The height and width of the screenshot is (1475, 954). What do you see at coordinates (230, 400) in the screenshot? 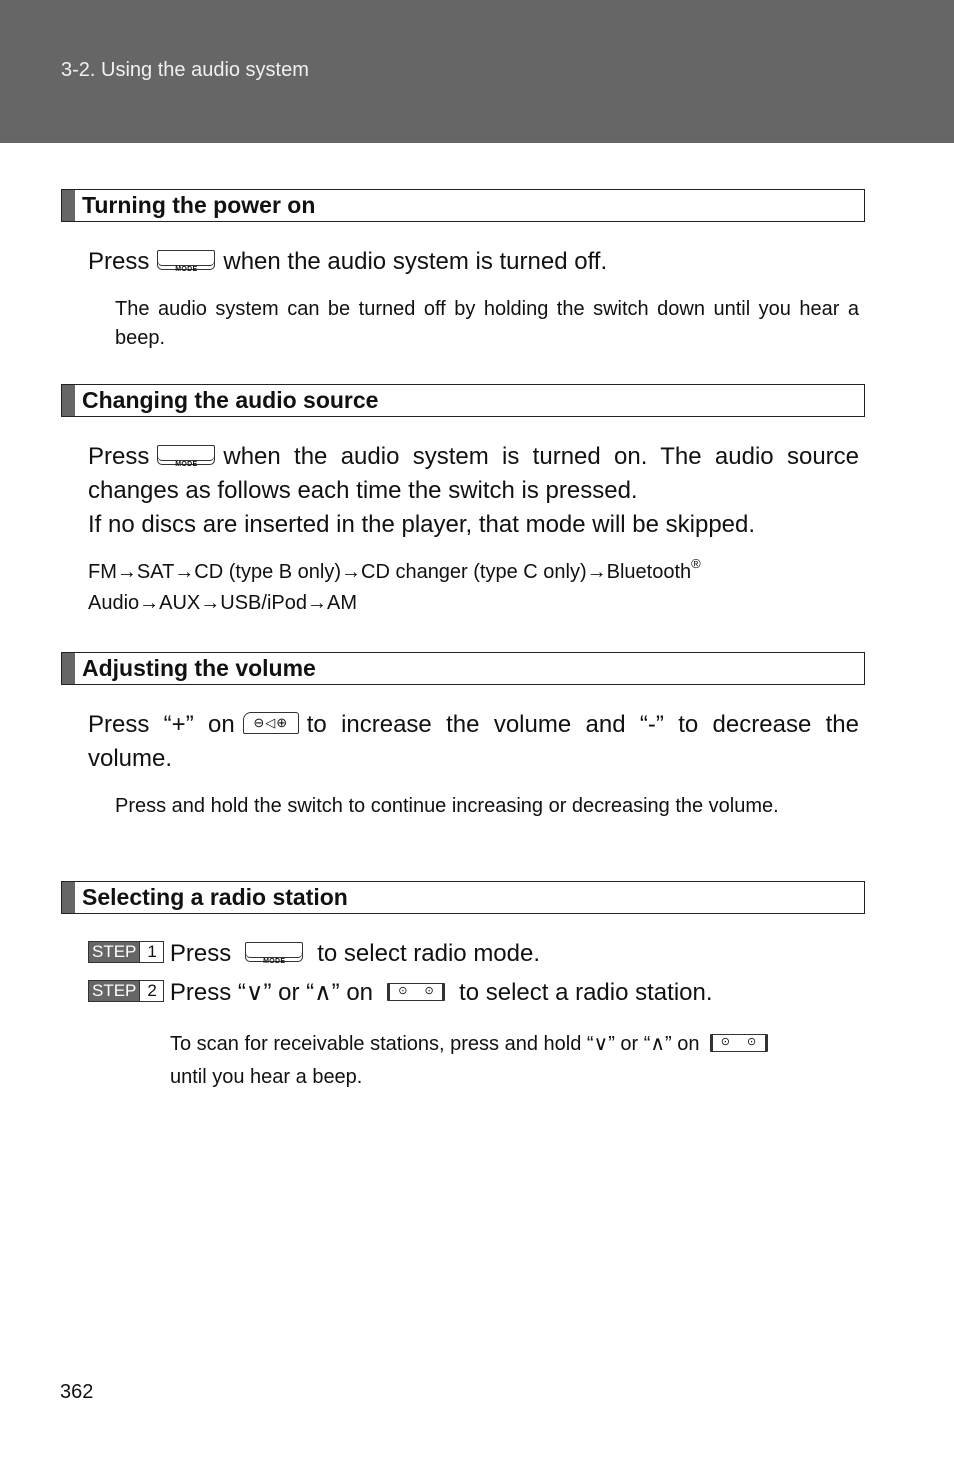
I see `section-title: Changing the audio source` at bounding box center [230, 400].